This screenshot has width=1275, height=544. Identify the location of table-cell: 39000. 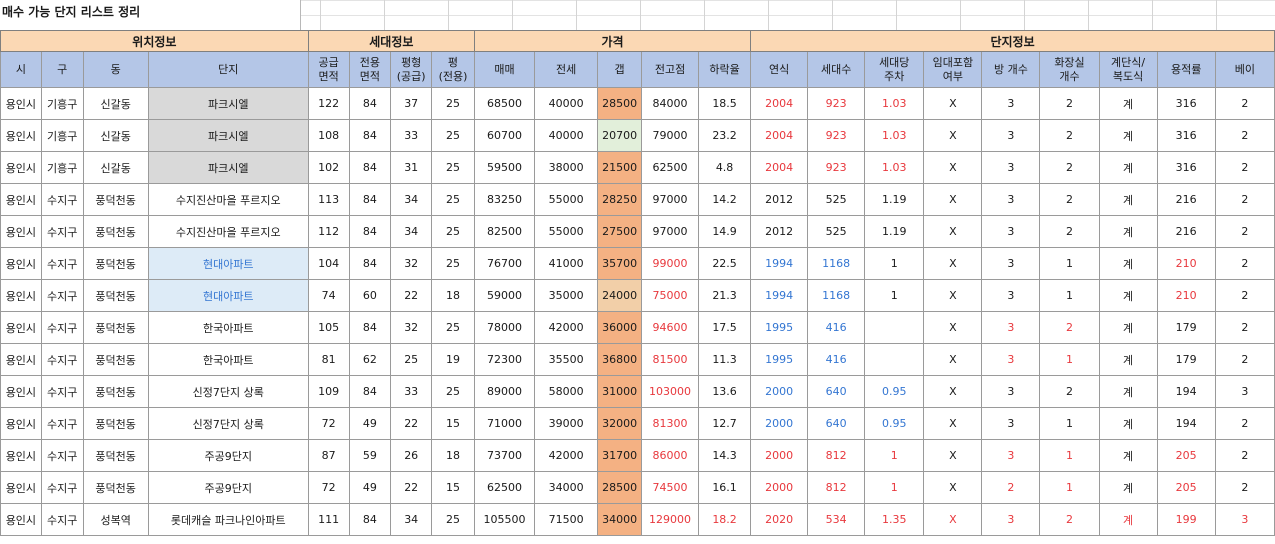
(566, 423).